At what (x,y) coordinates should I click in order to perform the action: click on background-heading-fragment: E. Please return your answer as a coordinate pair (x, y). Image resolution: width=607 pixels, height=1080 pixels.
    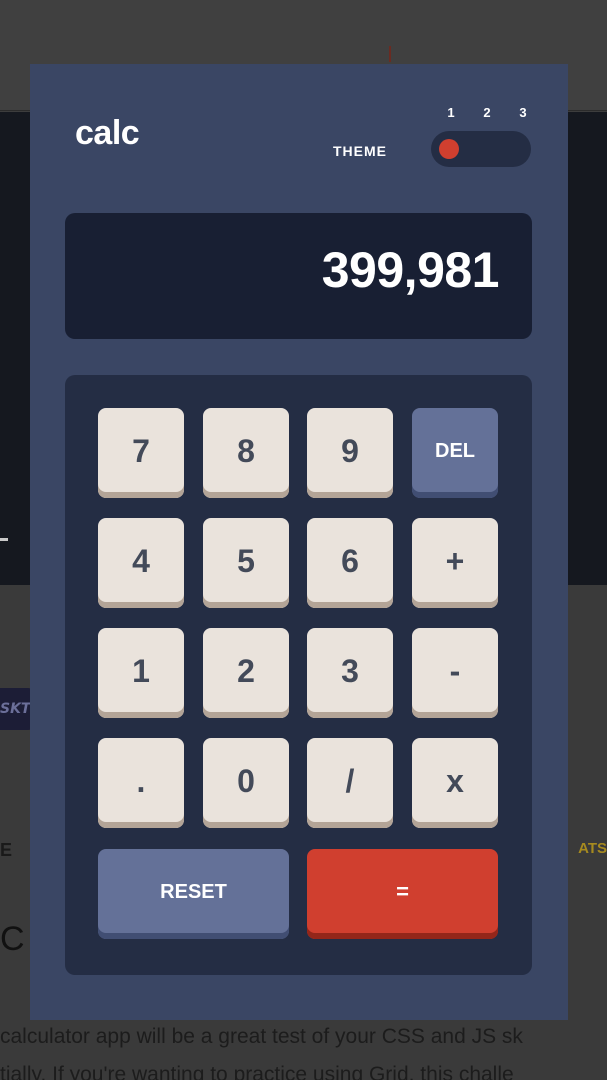
    Looking at the image, I should click on (6, 850).